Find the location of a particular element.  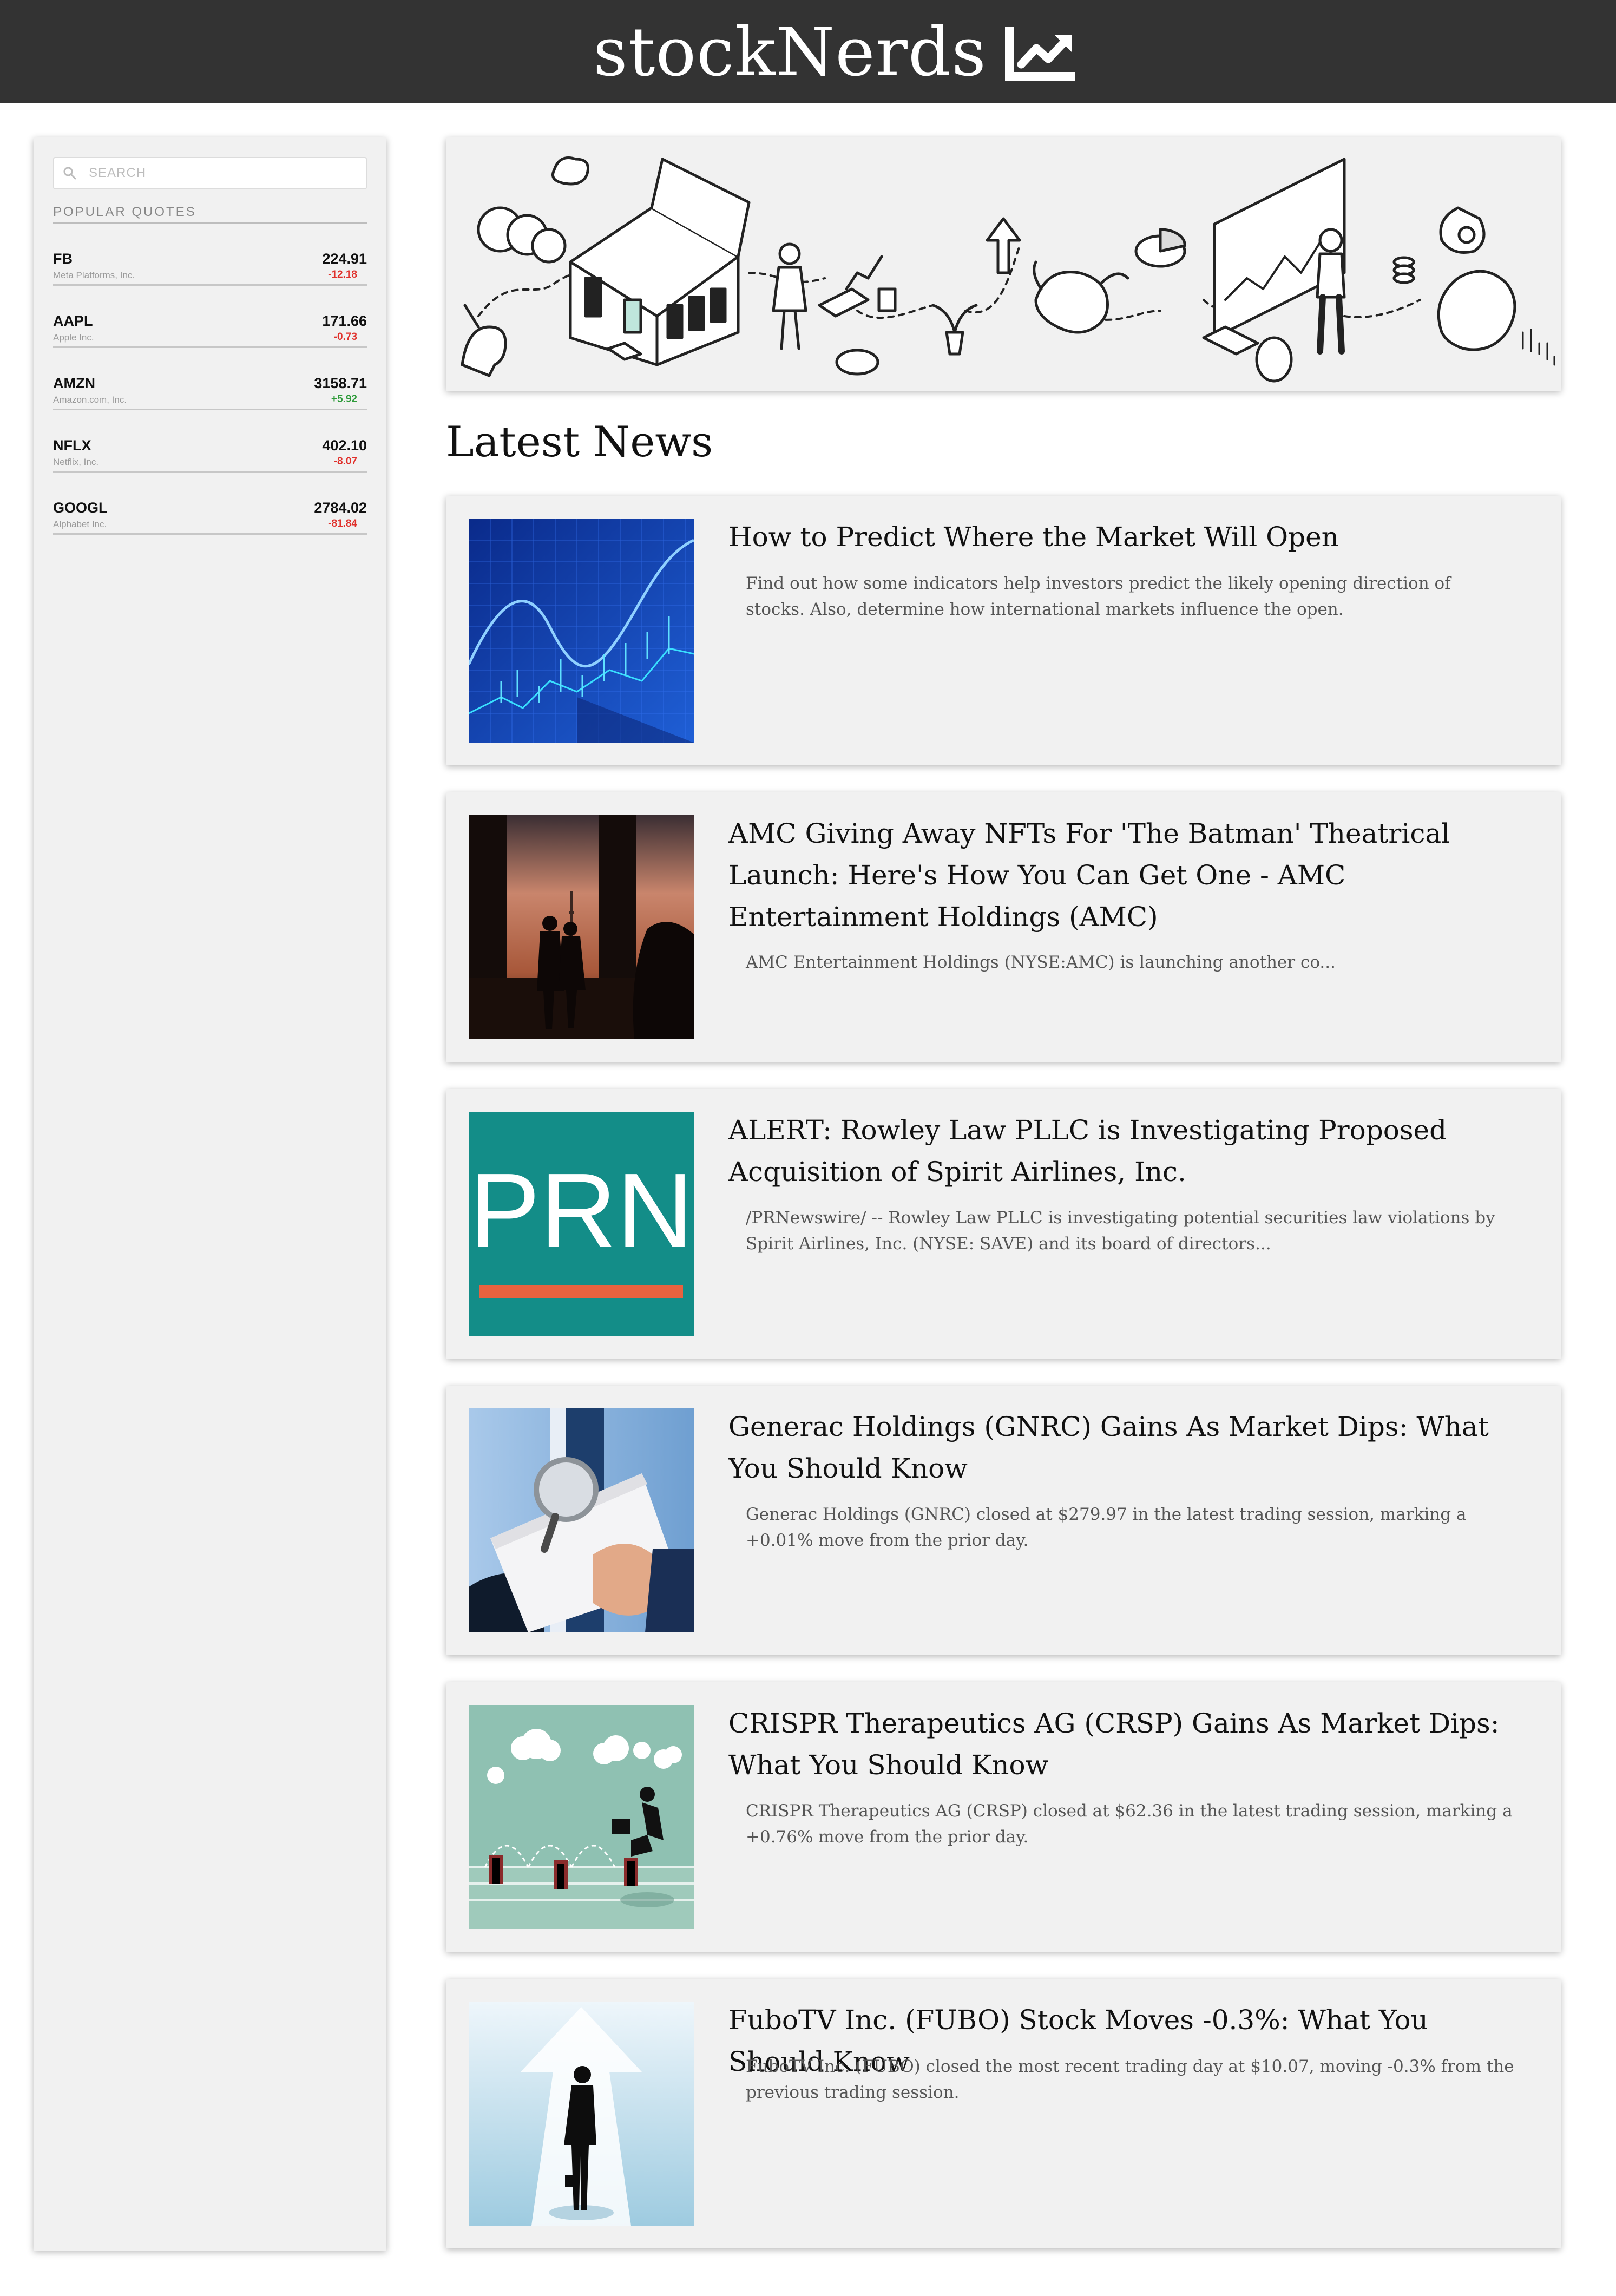

section-title-latest-news: Latest News is located at coordinates (579, 443).